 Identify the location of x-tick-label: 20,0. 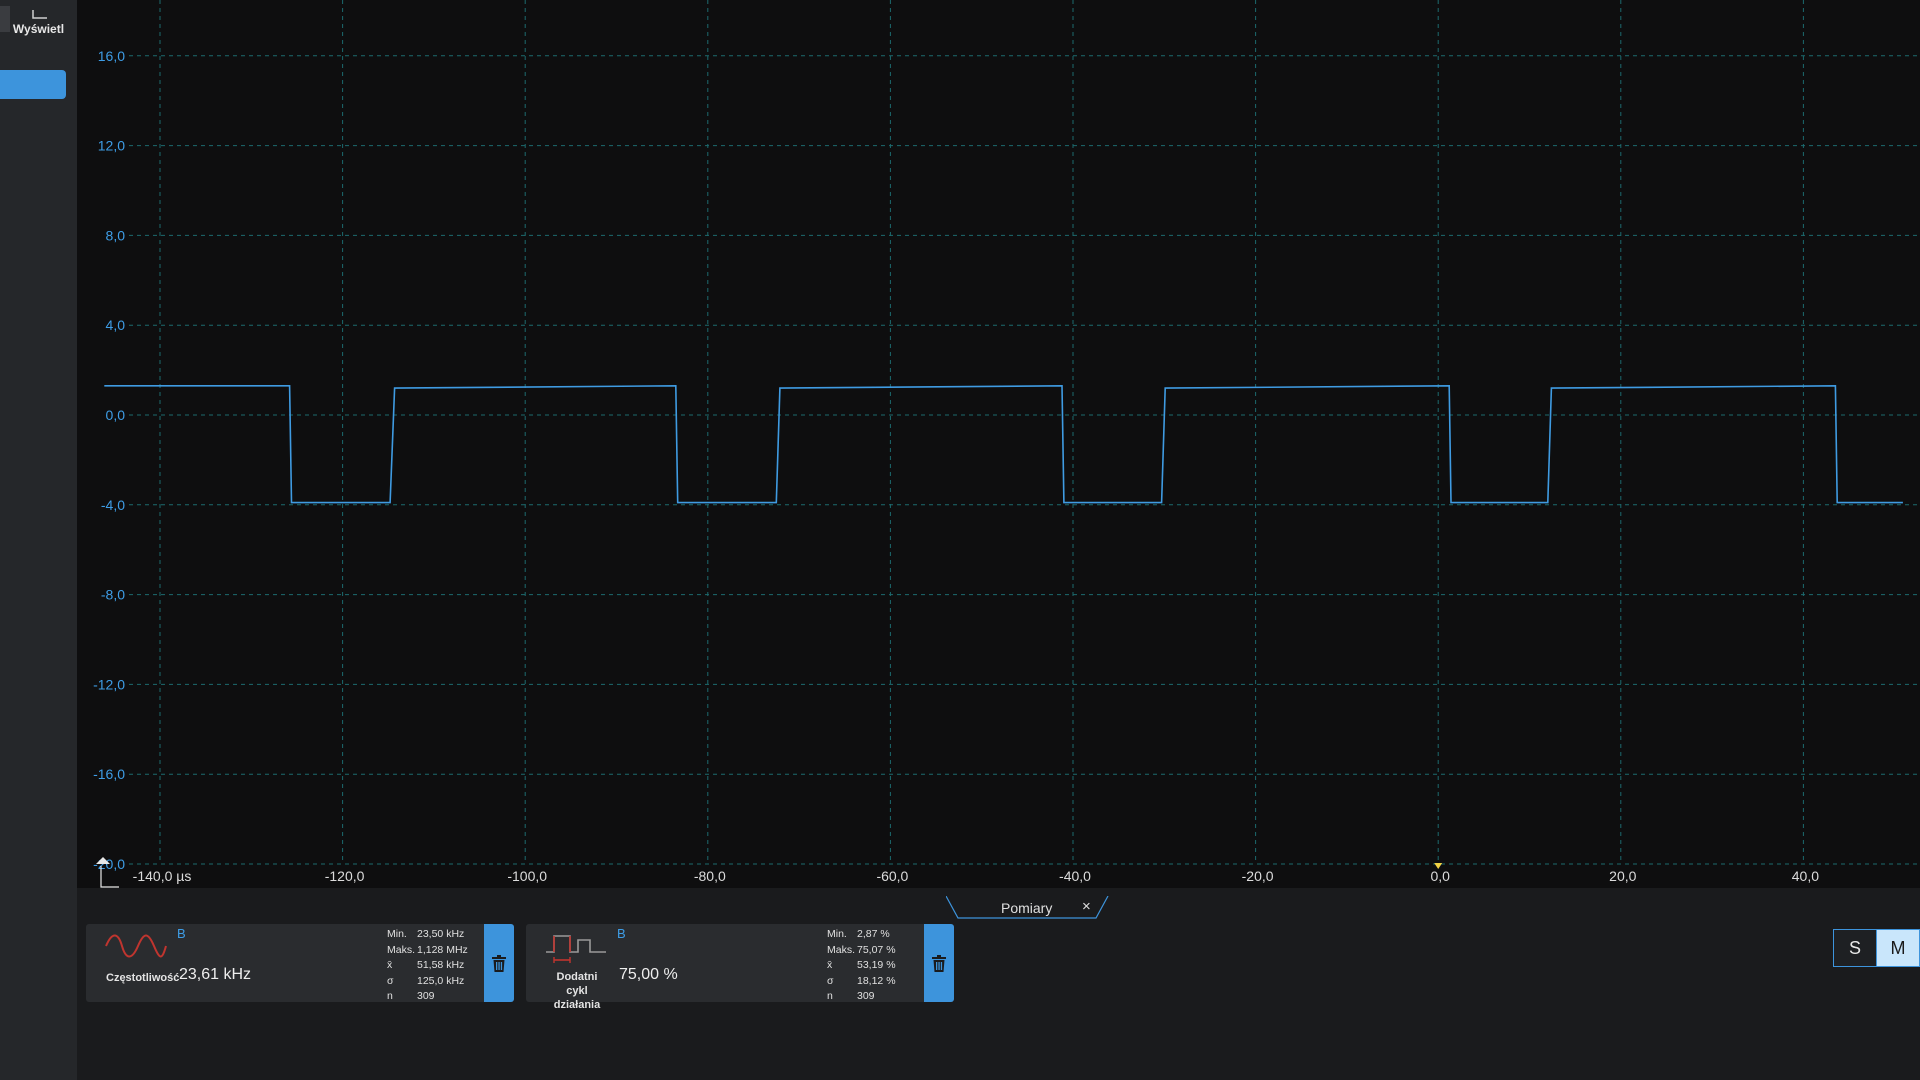
(1622, 876).